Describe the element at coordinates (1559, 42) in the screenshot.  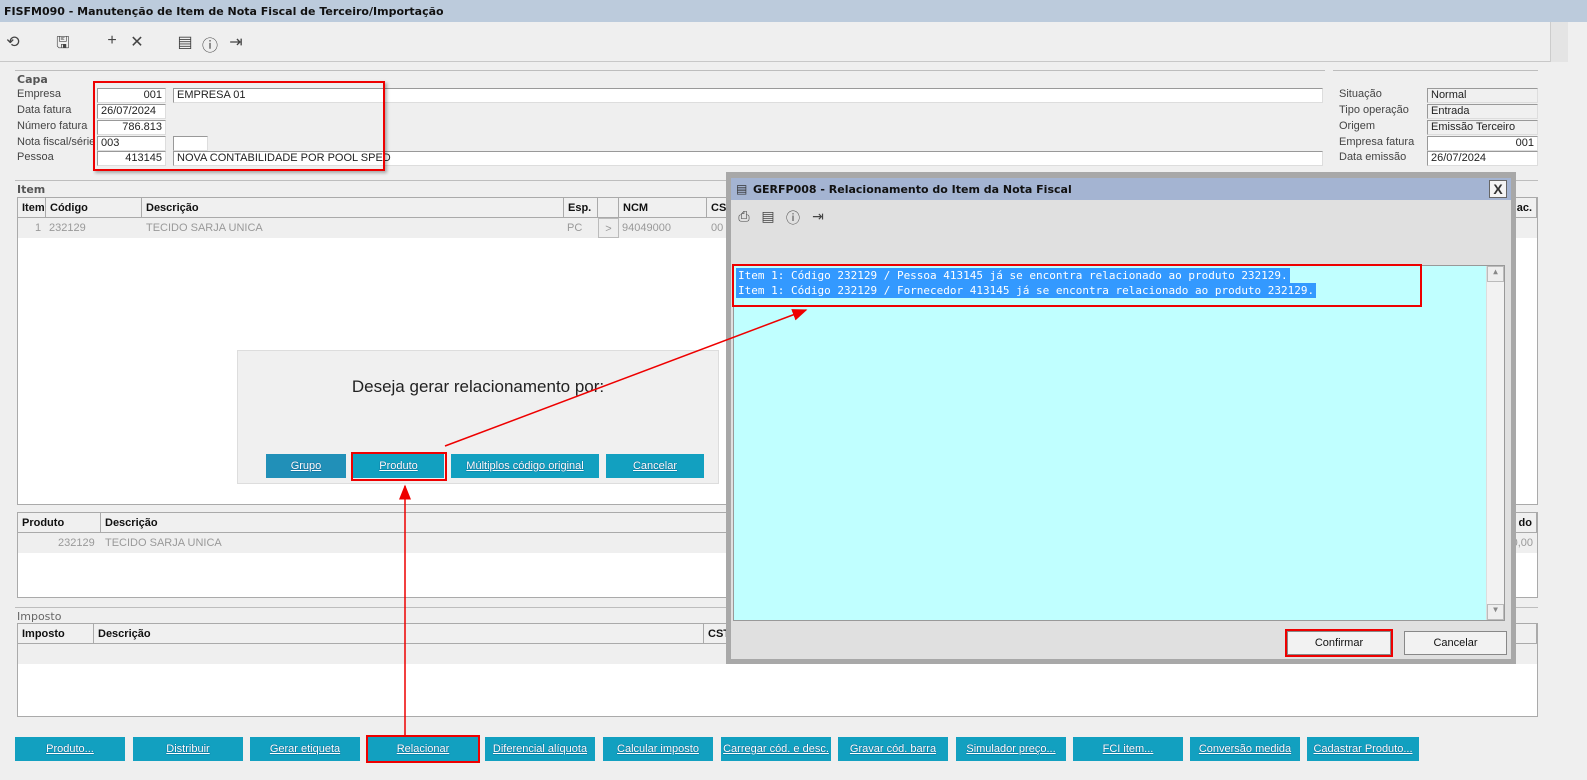
I see `scrollbar` at that location.